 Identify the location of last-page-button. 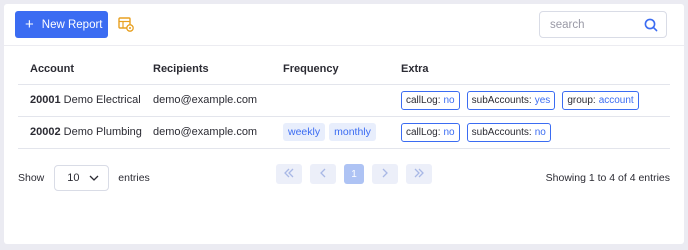
(419, 174).